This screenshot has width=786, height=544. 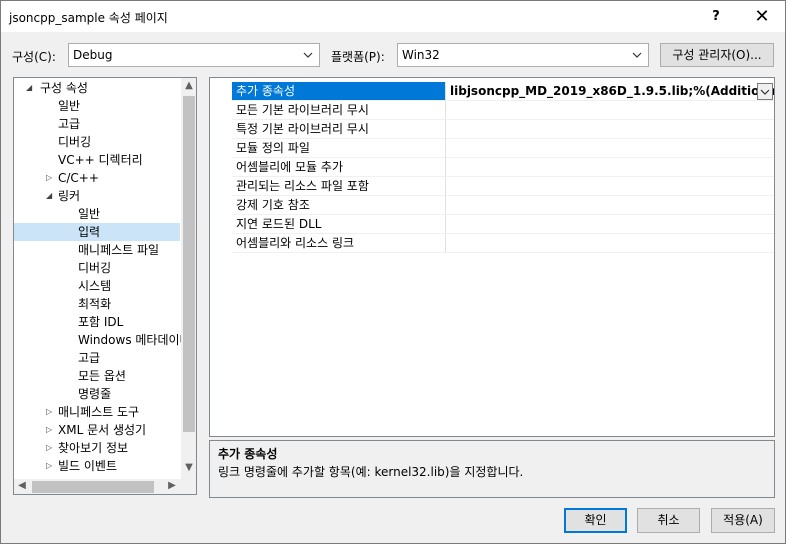 I want to click on tree-item-label: 매니페스트 도구, so click(x=99, y=412).